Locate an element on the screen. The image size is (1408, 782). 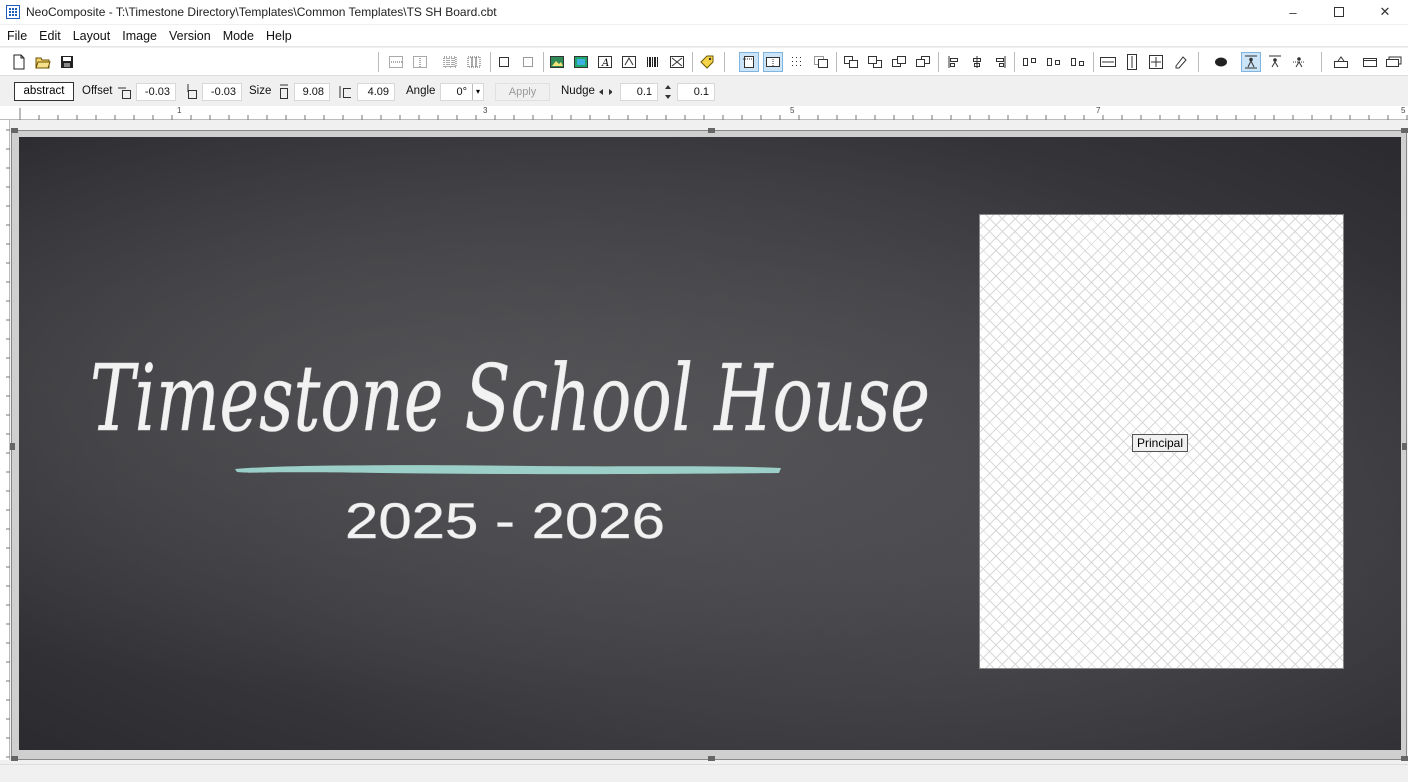
vertical-ruler is located at coordinates (5, 440).